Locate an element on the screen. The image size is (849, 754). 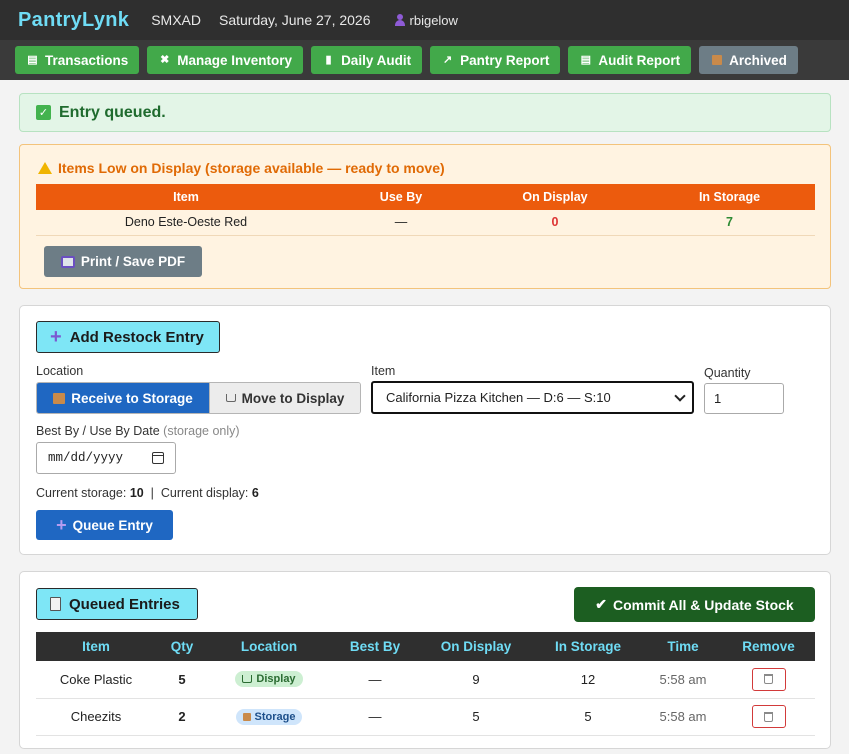
item-label: Item is located at coordinates (383, 371).